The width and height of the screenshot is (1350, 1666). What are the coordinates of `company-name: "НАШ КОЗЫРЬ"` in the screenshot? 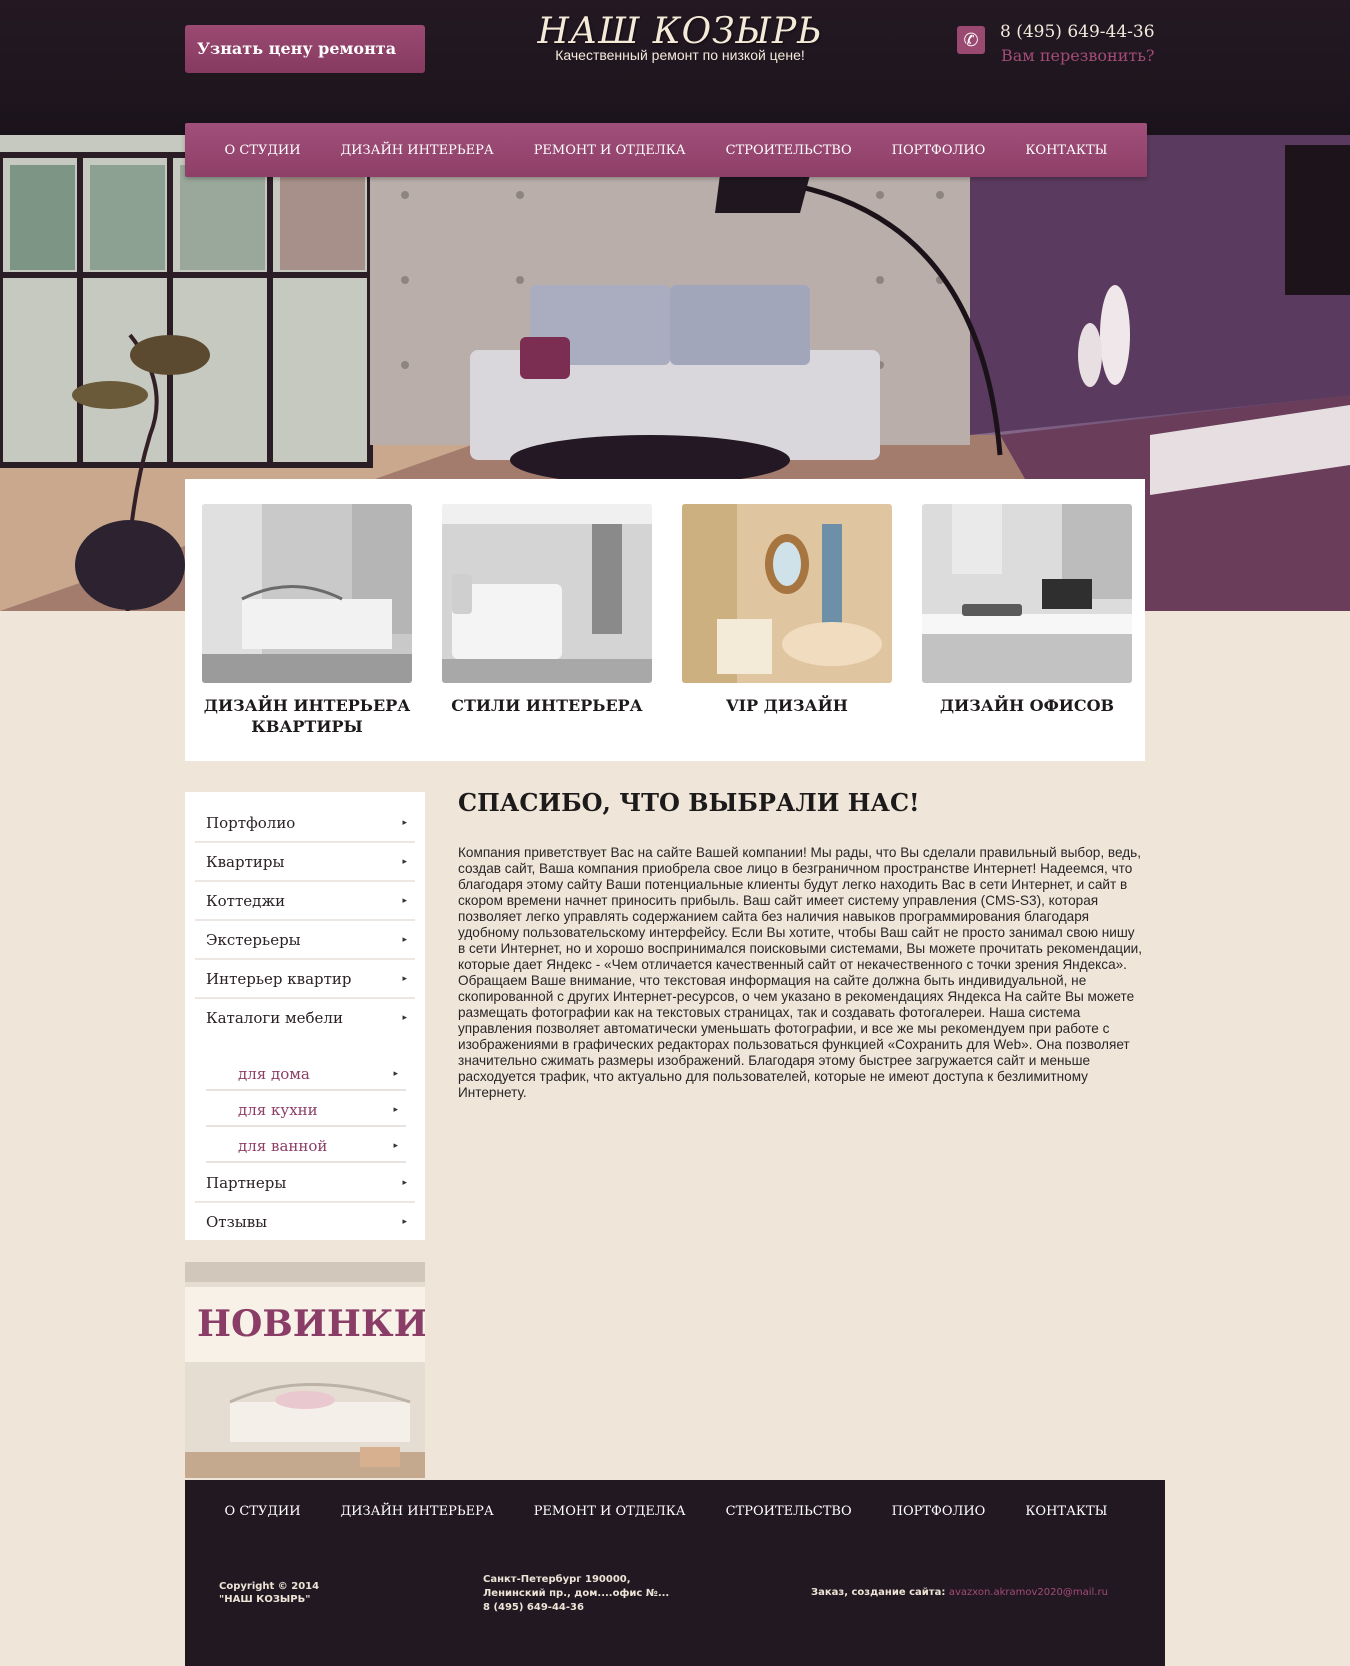 It's located at (265, 1599).